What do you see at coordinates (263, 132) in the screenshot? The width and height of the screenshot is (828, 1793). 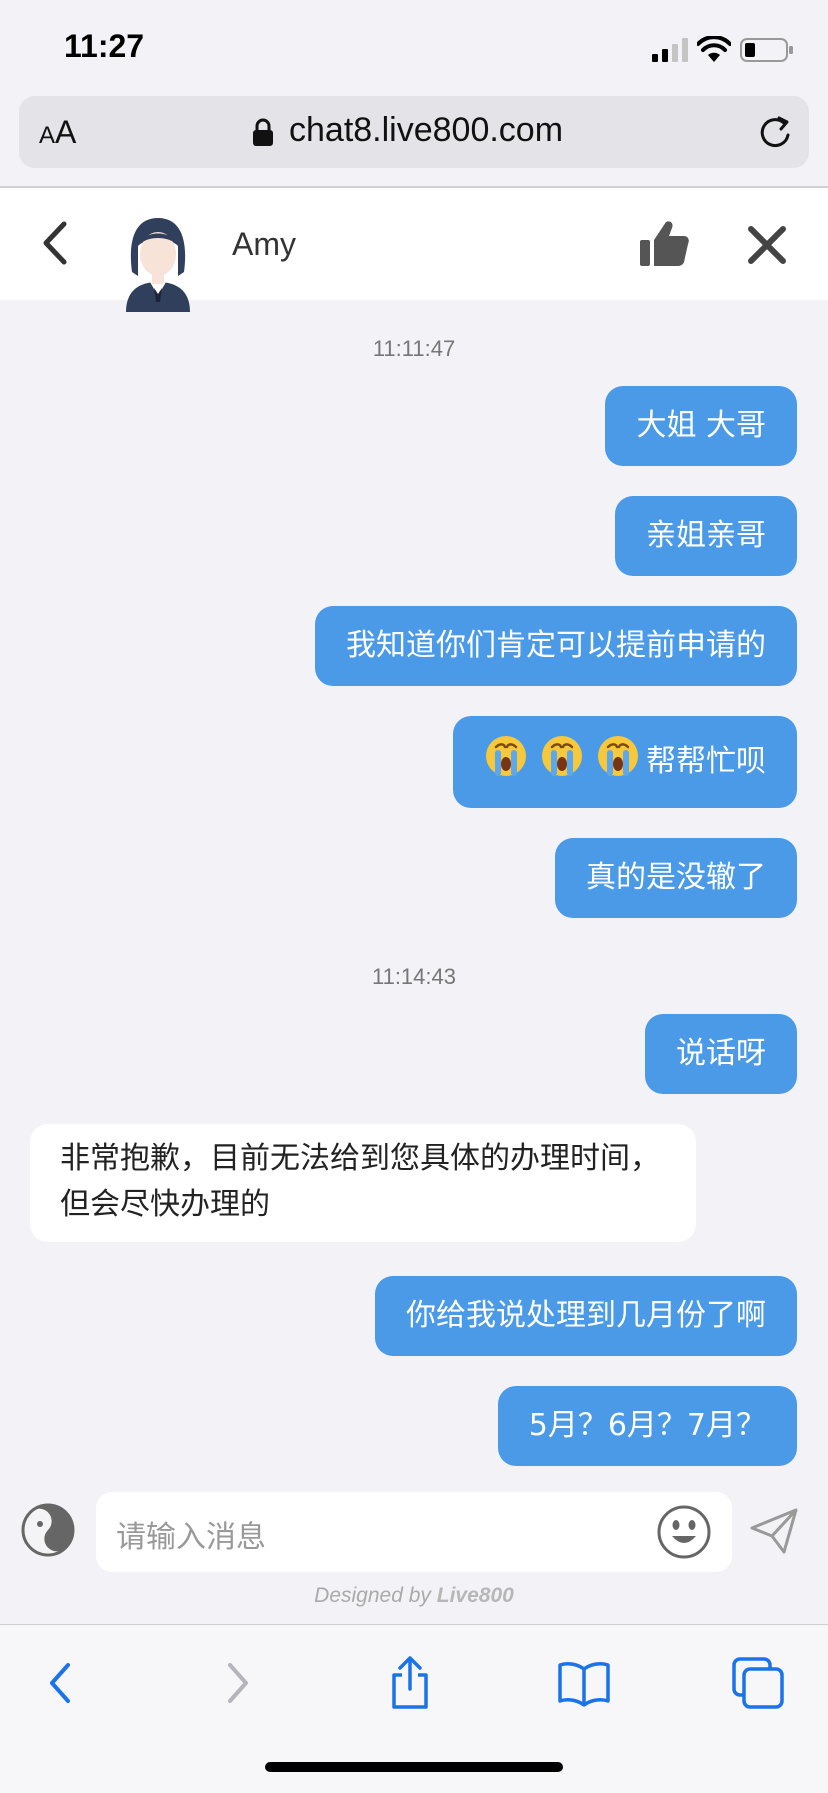 I see `lock-icon` at bounding box center [263, 132].